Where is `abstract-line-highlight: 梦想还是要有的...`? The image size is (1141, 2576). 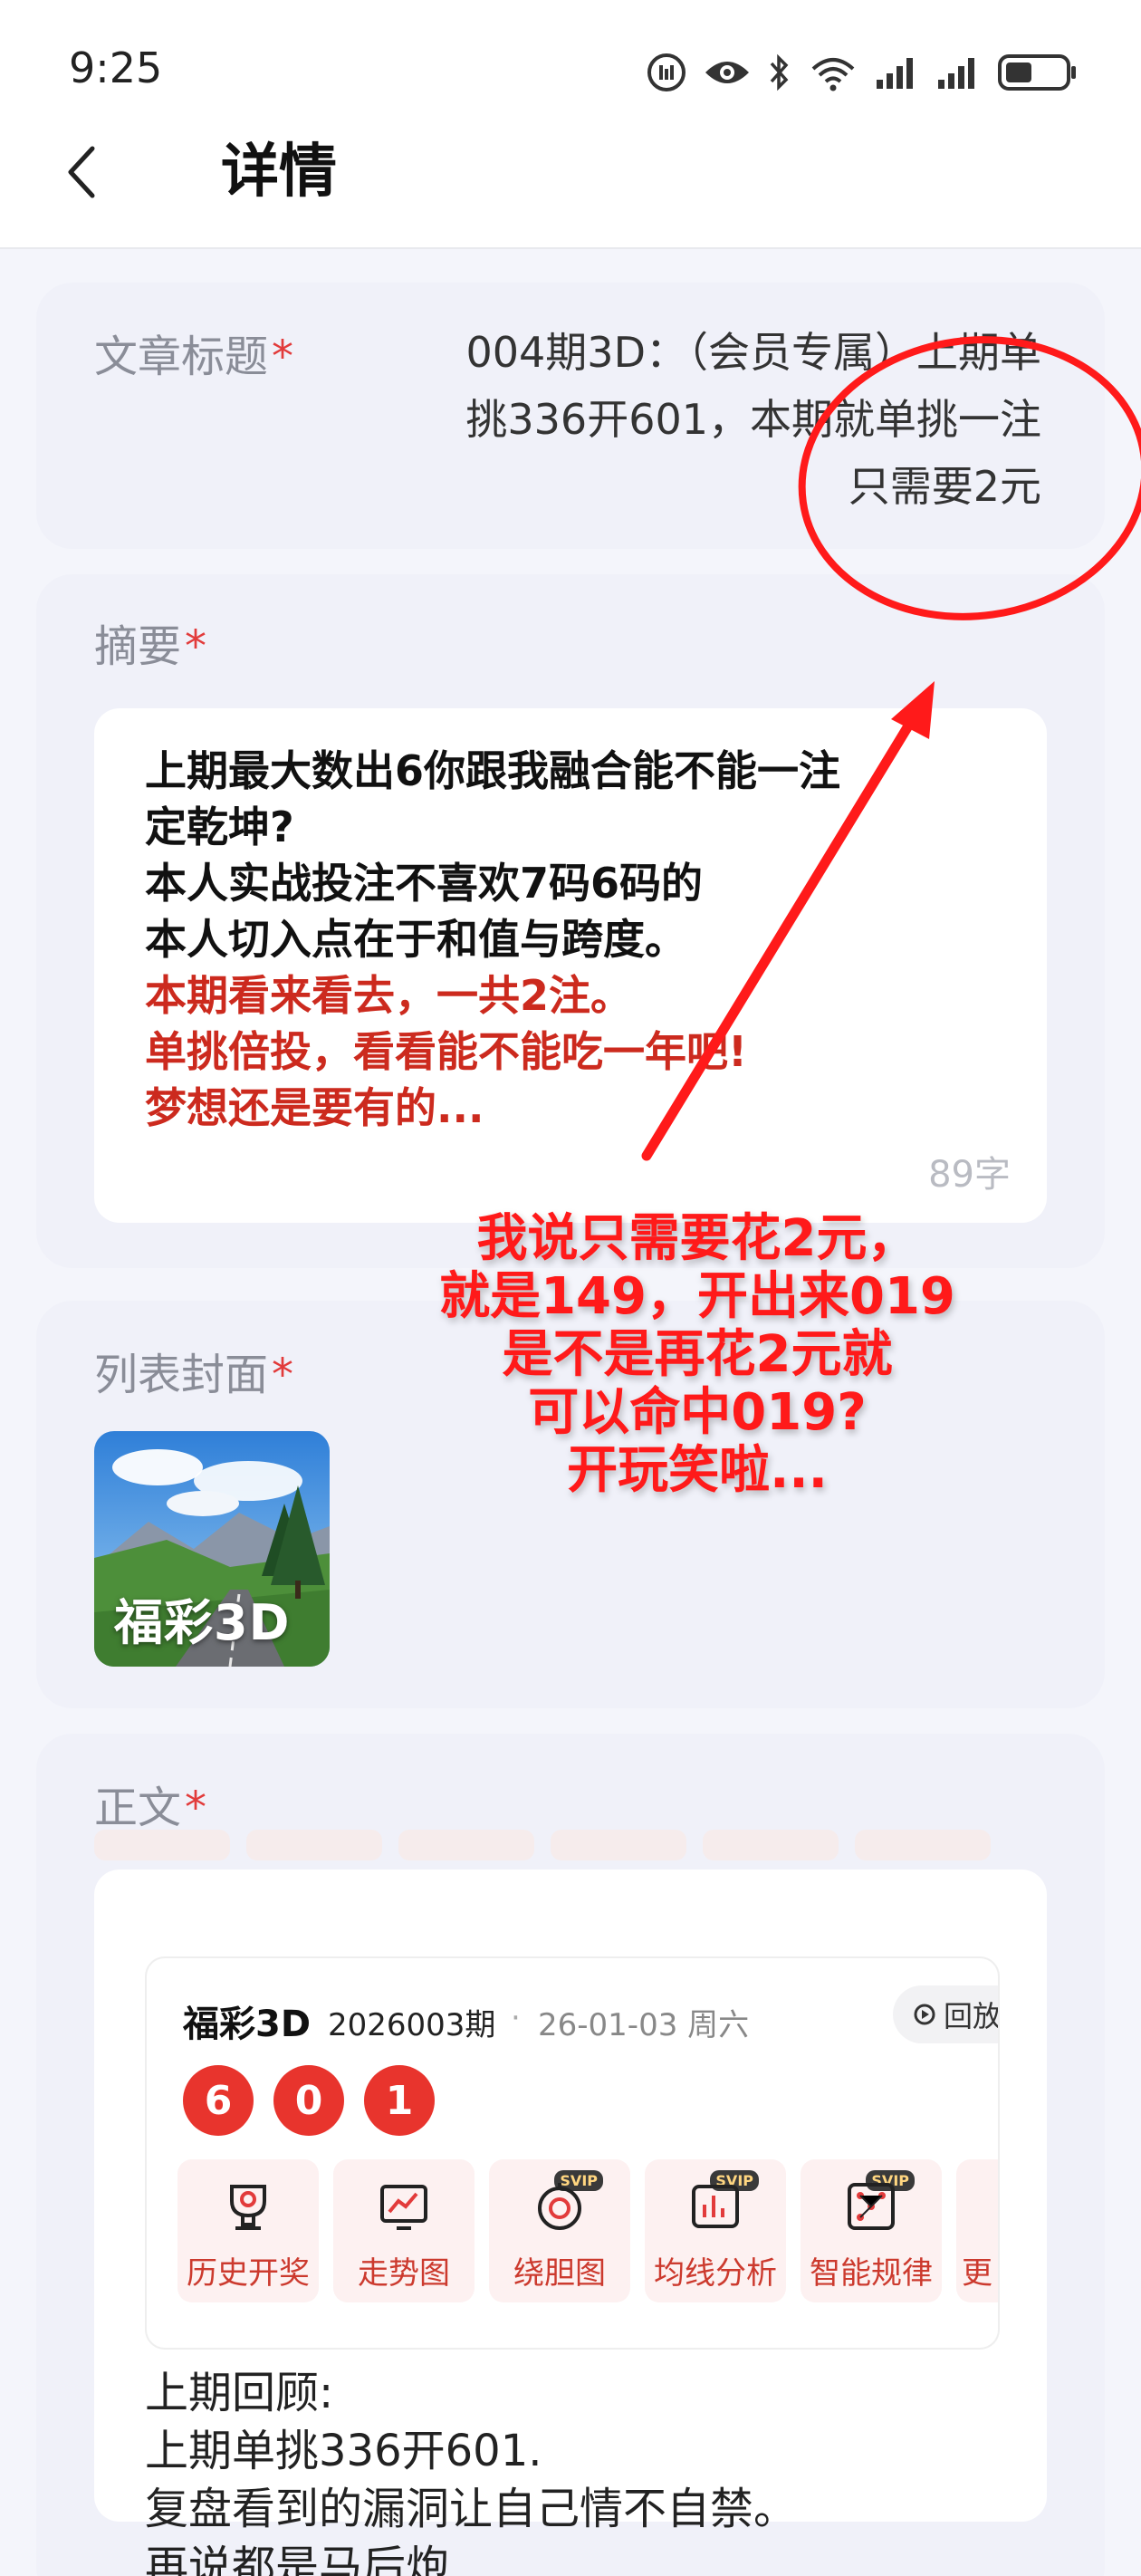 abstract-line-highlight: 梦想还是要有的... is located at coordinates (315, 1107).